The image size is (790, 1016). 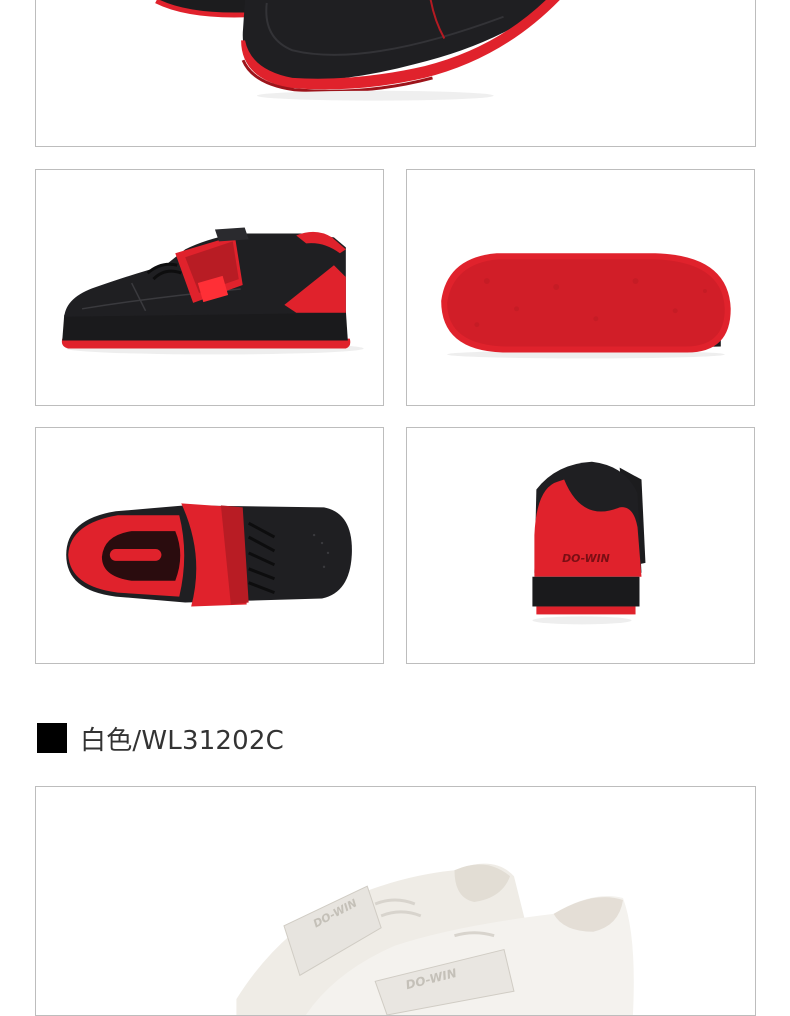 What do you see at coordinates (586, 558) in the screenshot?
I see `brand-logo-text: DO-WIN` at bounding box center [586, 558].